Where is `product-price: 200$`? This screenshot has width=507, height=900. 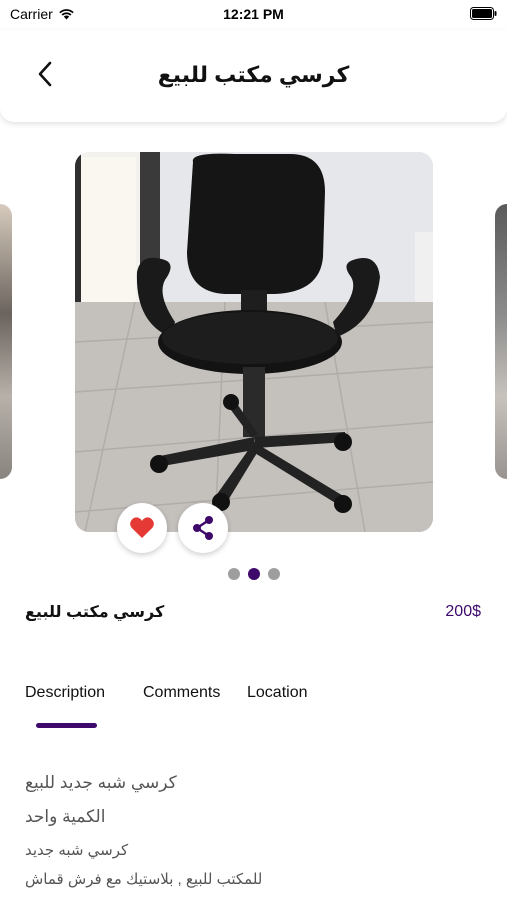
product-price: 200$ is located at coordinates (463, 611).